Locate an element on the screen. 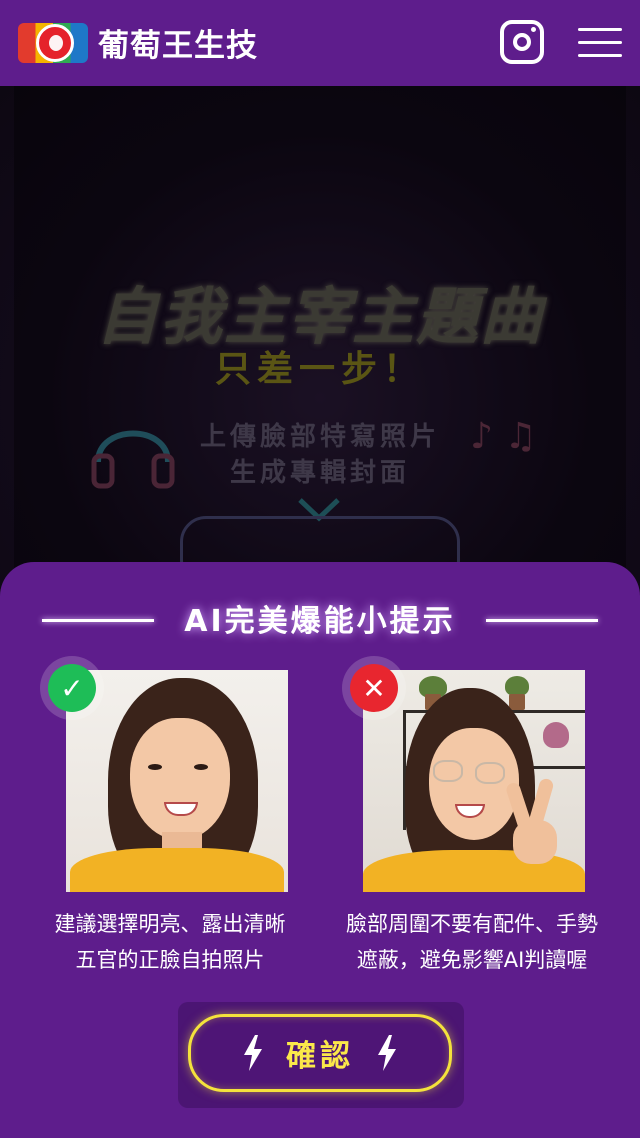 This screenshot has height=1138, width=640. hamburger-menu-icon is located at coordinates (600, 42).